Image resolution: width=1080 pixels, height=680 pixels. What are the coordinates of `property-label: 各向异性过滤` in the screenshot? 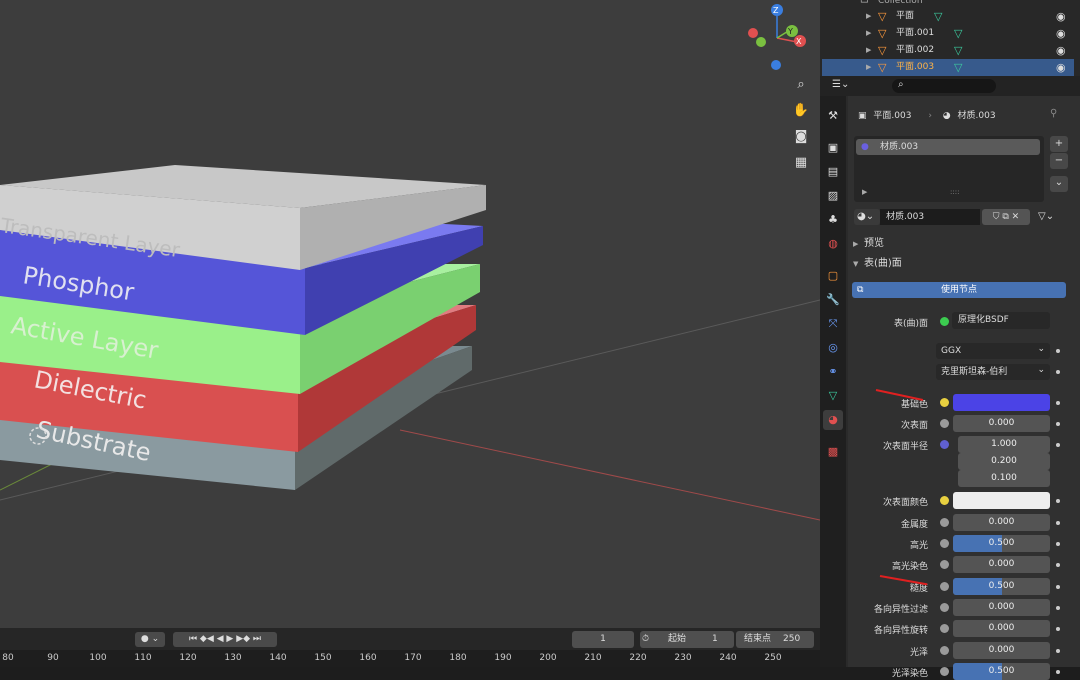 It's located at (900, 610).